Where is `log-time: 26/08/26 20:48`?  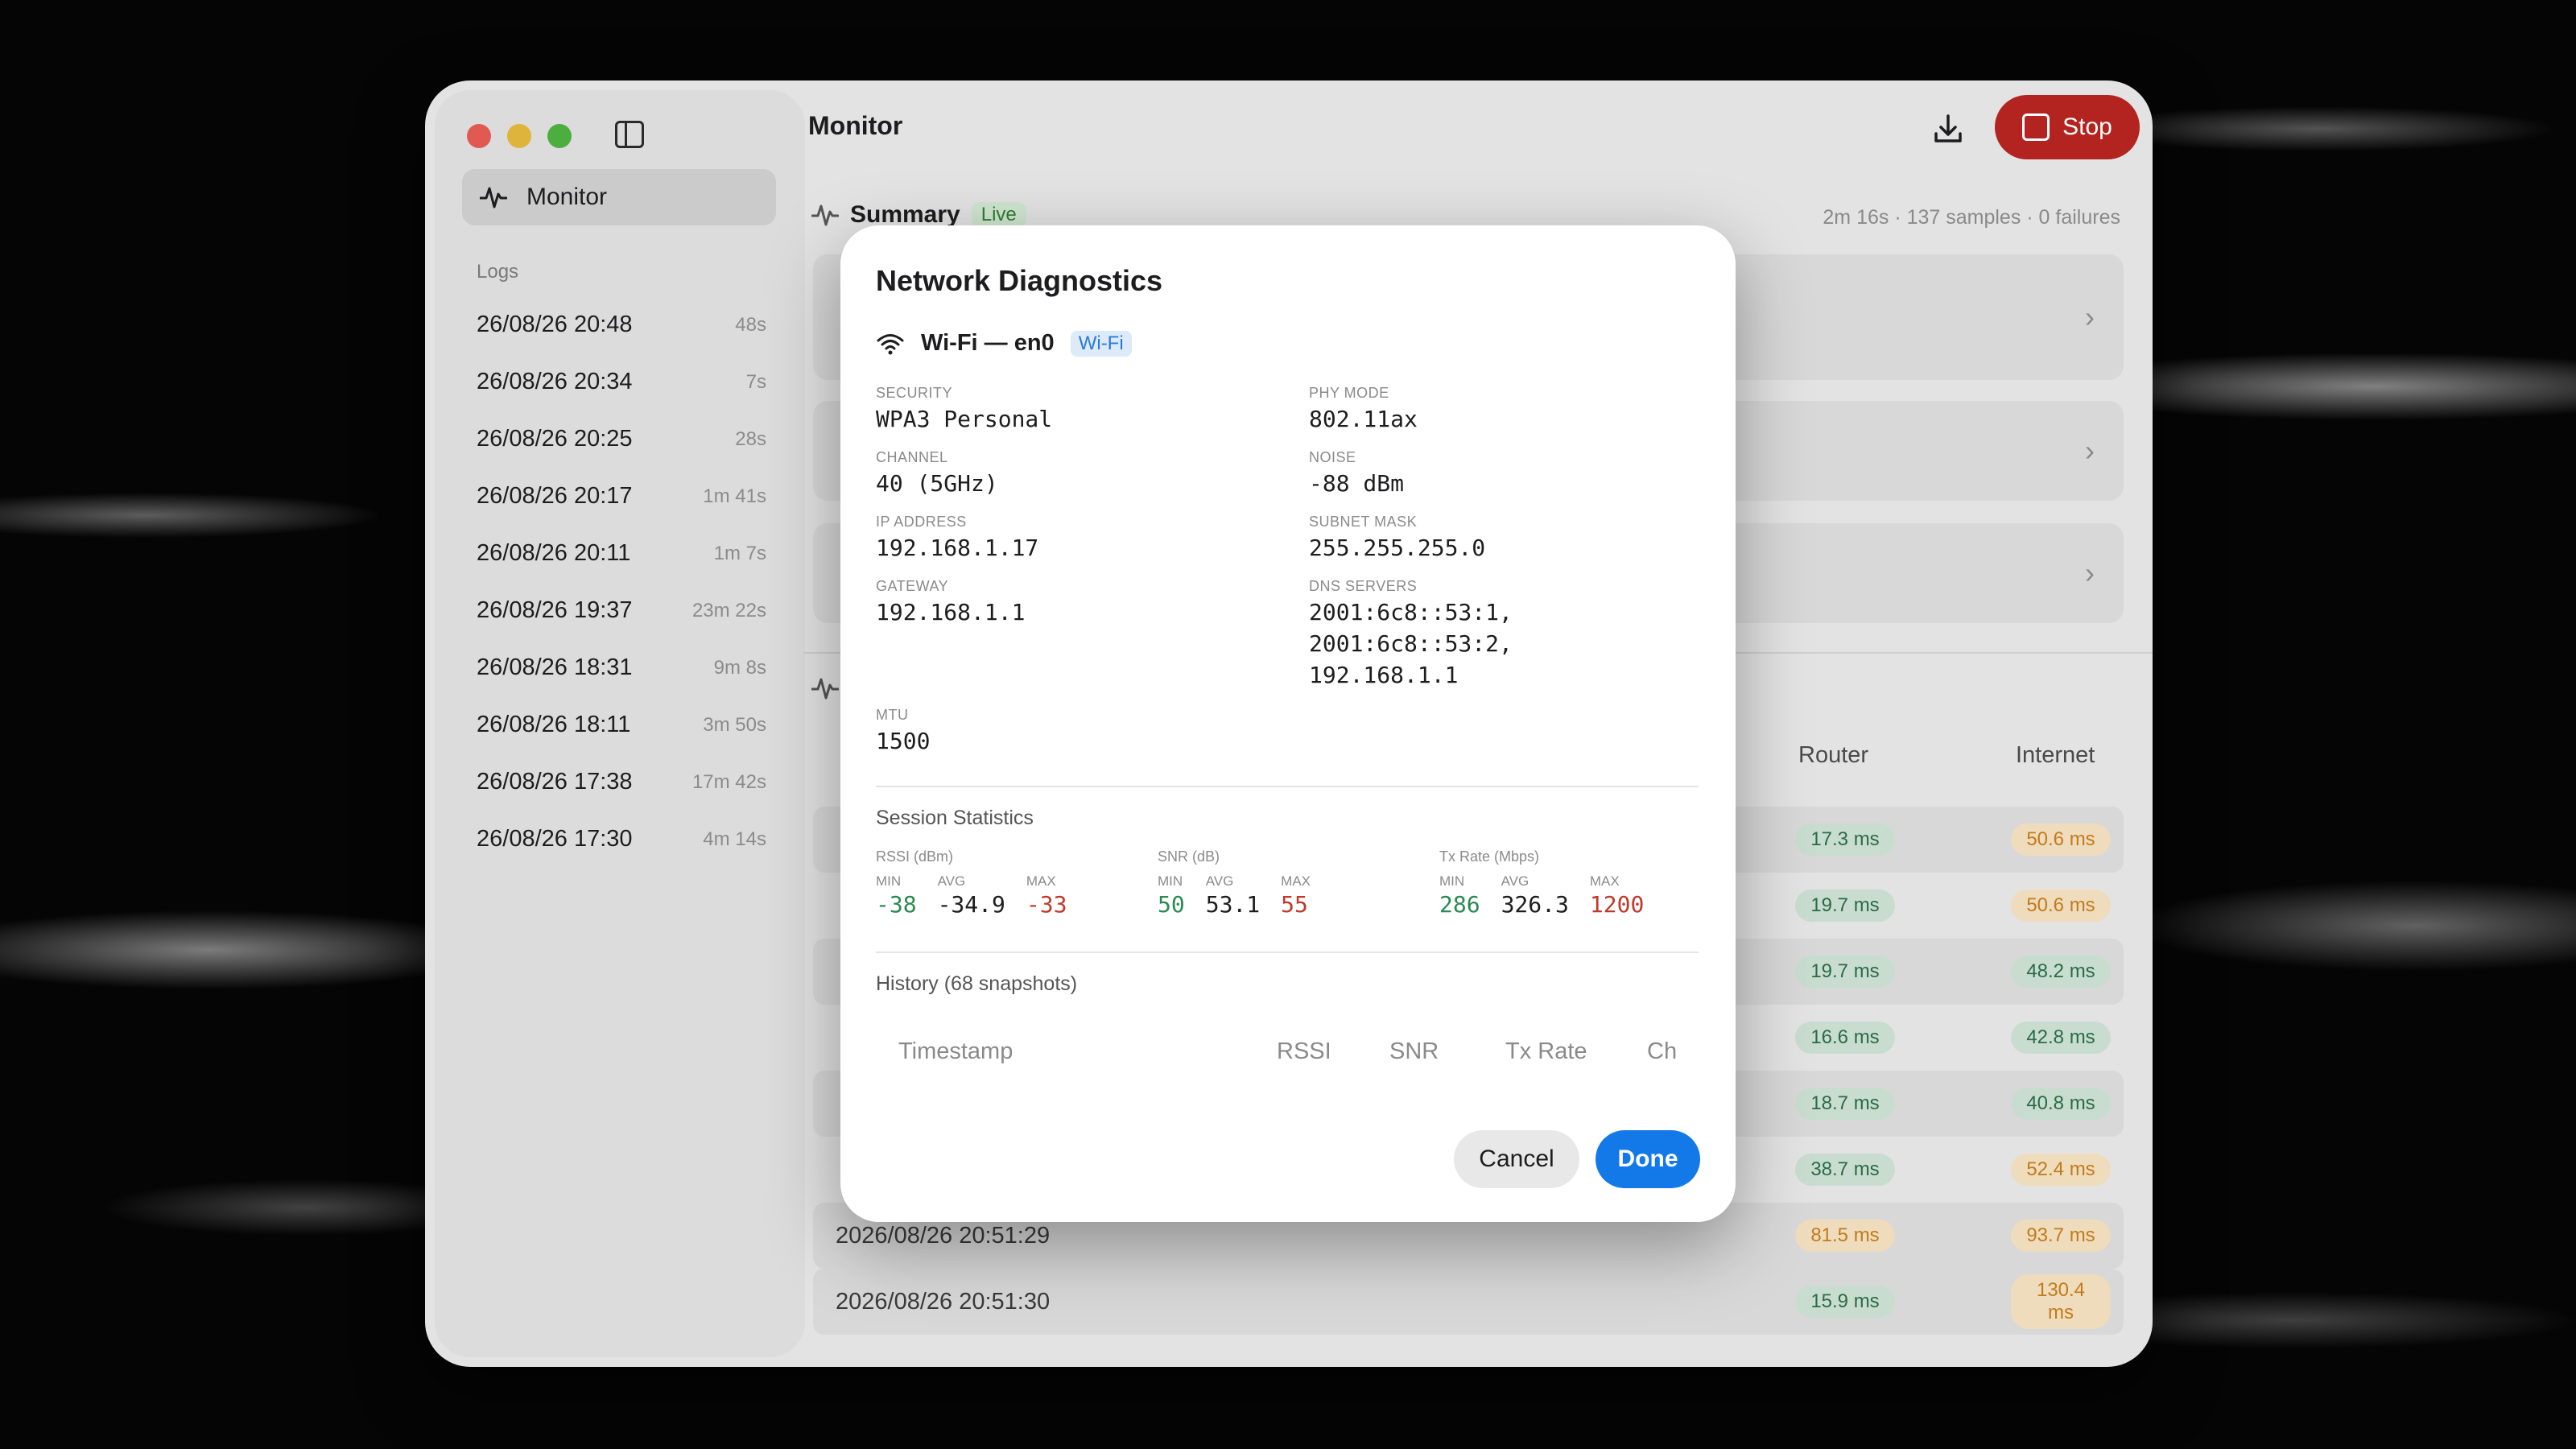 log-time: 26/08/26 20:48 is located at coordinates (555, 324).